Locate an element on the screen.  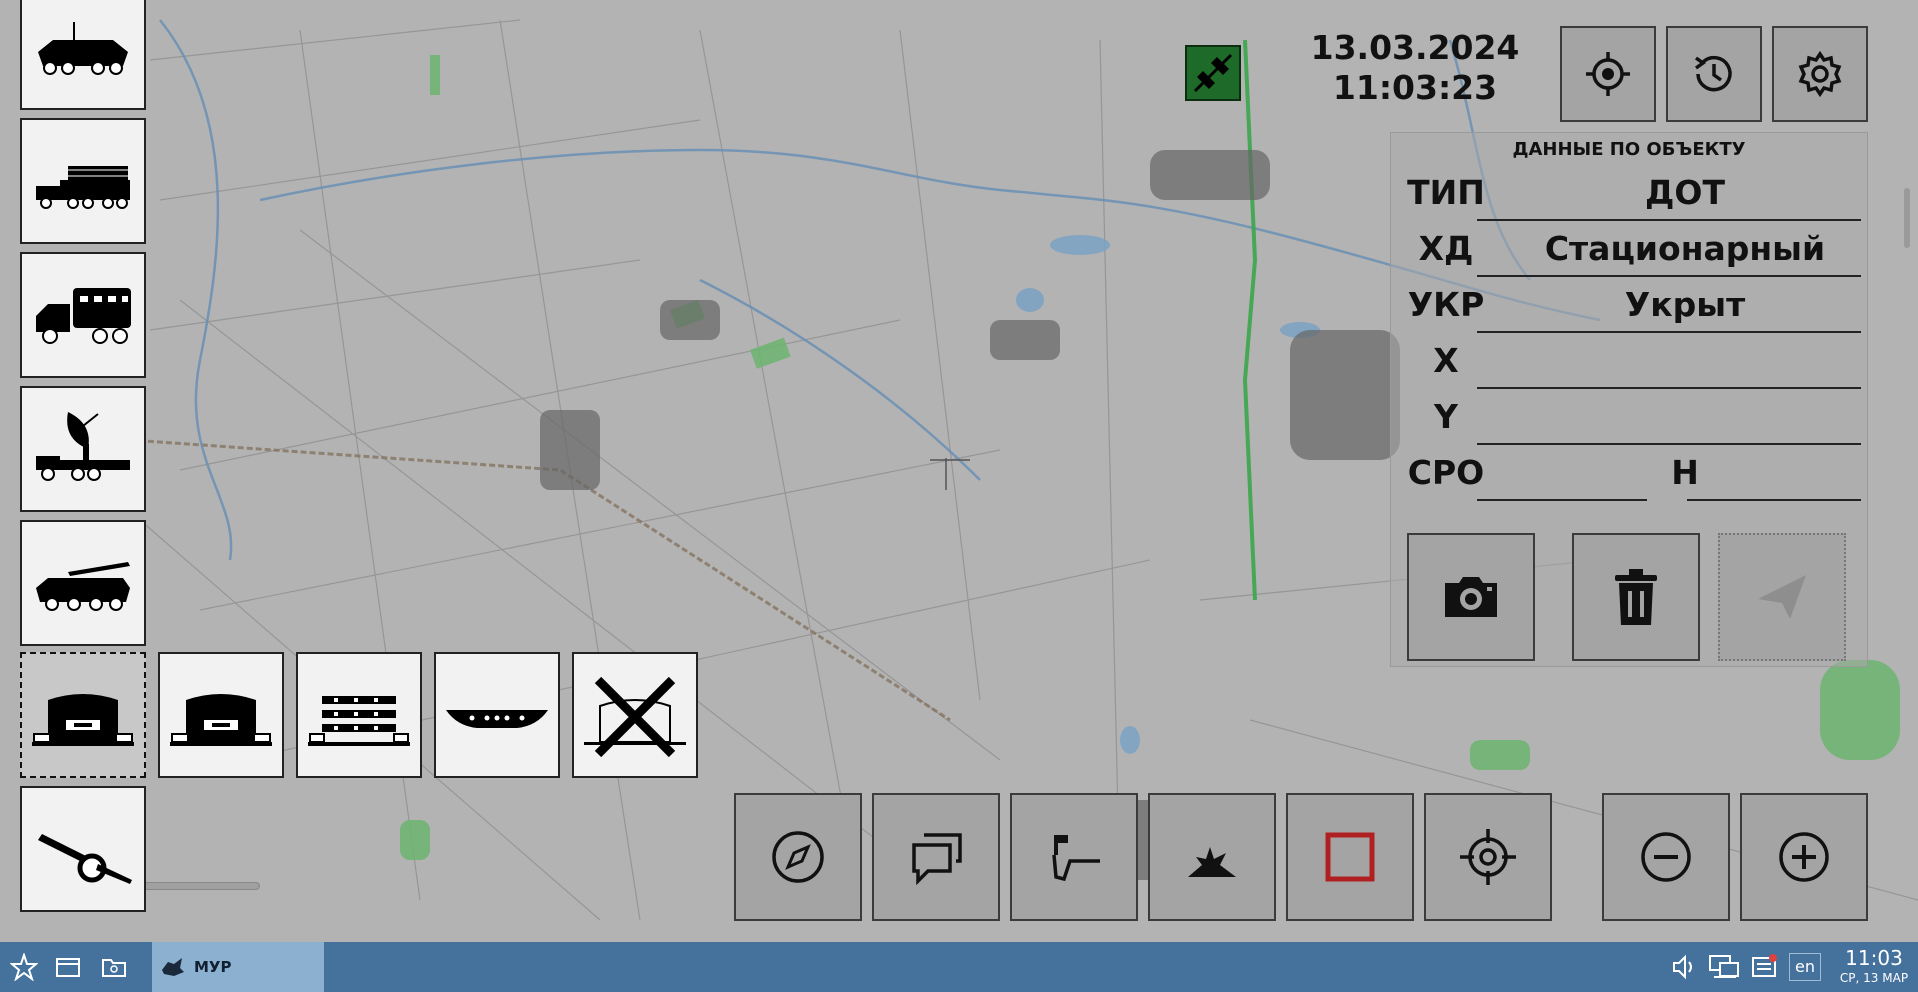
settings-button is located at coordinates (1820, 74).